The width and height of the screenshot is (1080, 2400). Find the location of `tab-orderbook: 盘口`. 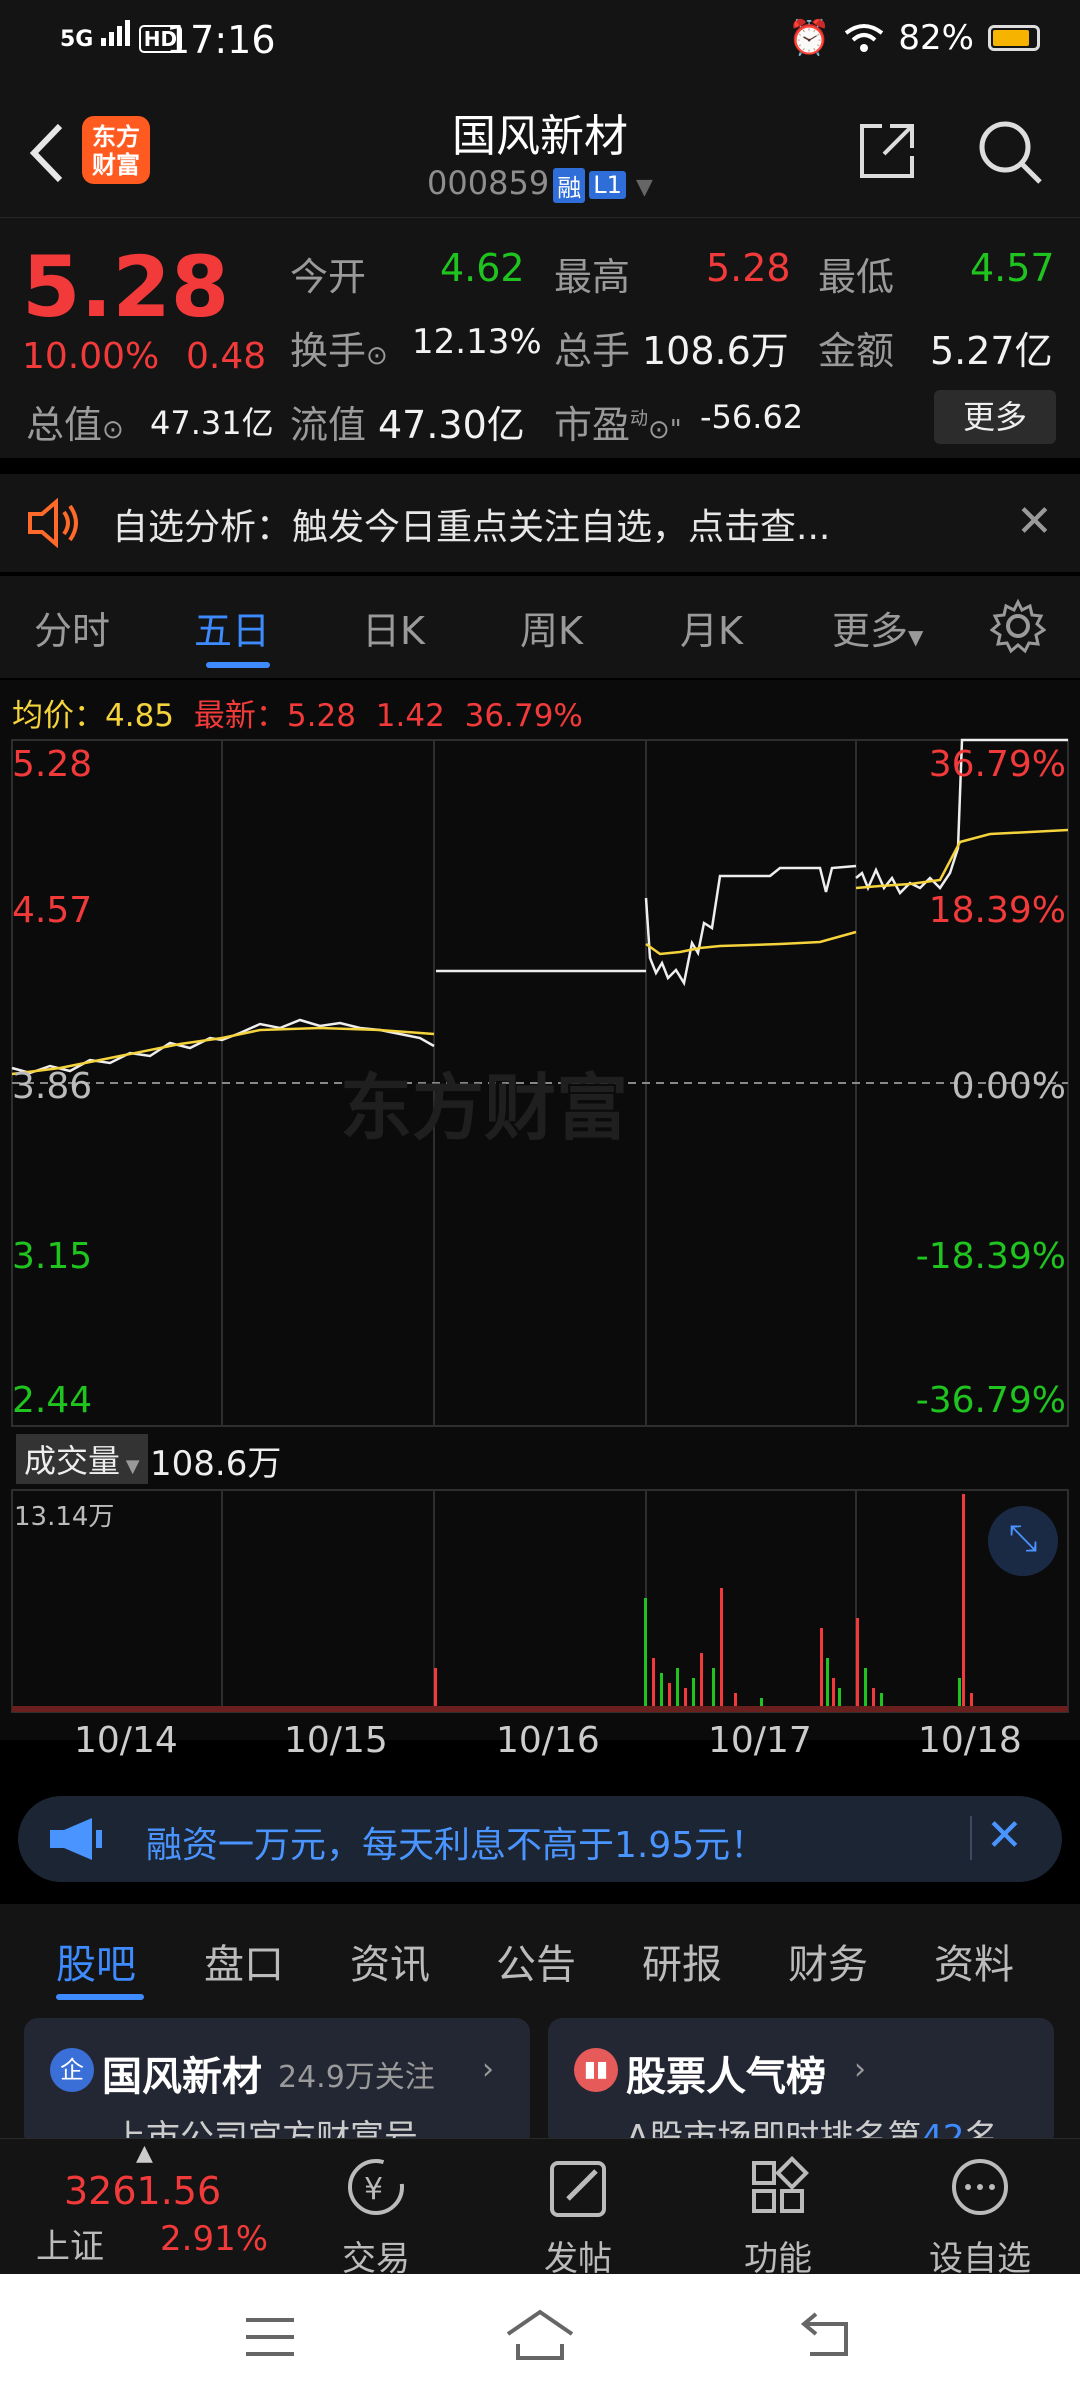

tab-orderbook: 盘口 is located at coordinates (244, 1961).